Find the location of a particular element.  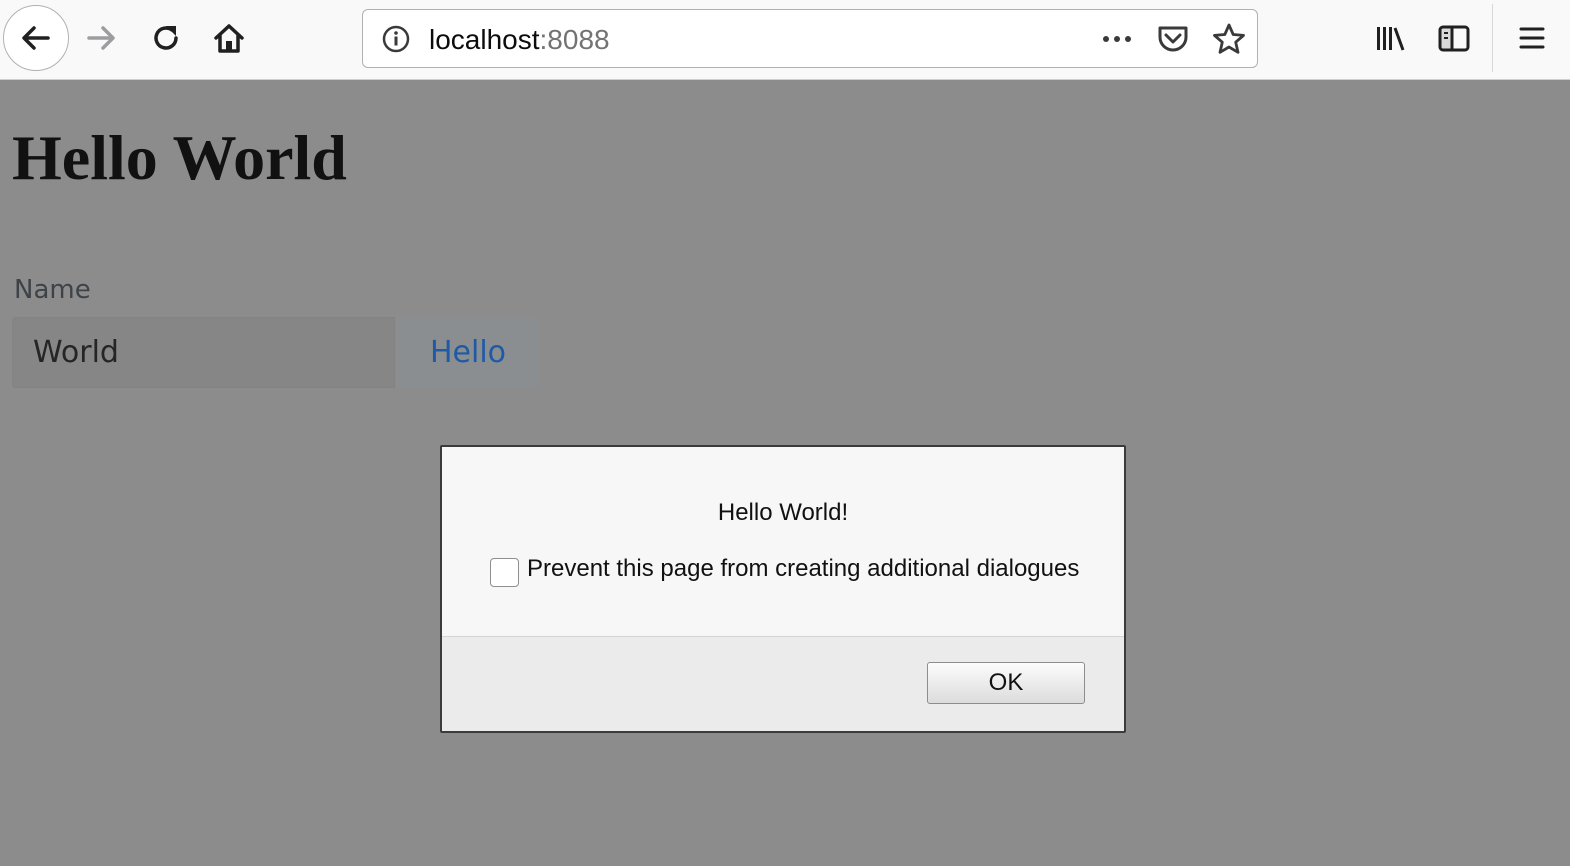

forward-button is located at coordinates (102, 38).